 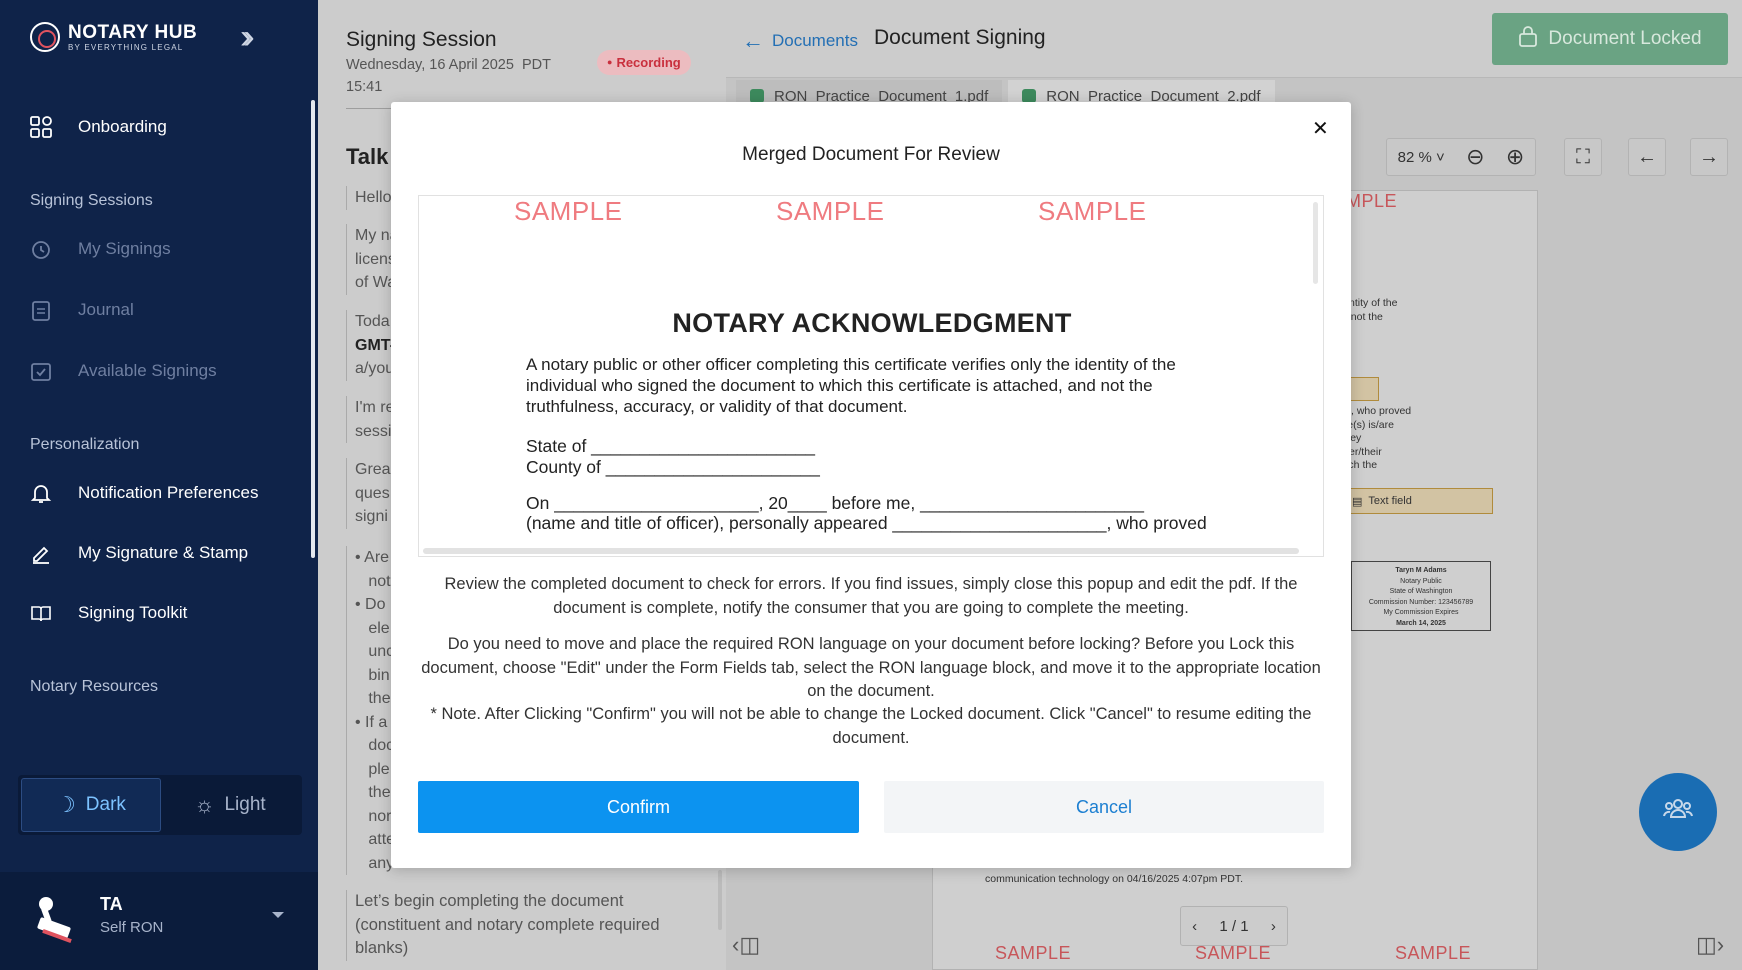 I want to click on calendar-check-icon, so click(x=41, y=371).